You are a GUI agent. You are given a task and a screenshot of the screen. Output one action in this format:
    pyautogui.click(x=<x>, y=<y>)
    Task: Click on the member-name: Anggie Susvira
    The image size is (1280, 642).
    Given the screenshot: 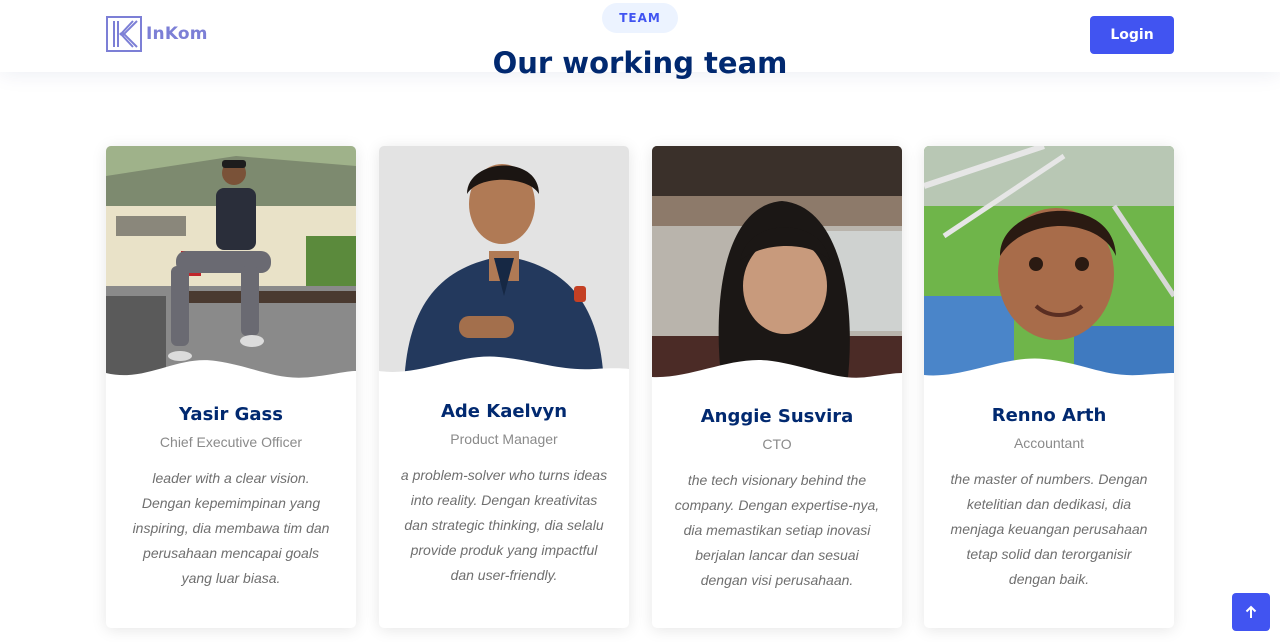 What is the action you would take?
    pyautogui.click(x=777, y=416)
    